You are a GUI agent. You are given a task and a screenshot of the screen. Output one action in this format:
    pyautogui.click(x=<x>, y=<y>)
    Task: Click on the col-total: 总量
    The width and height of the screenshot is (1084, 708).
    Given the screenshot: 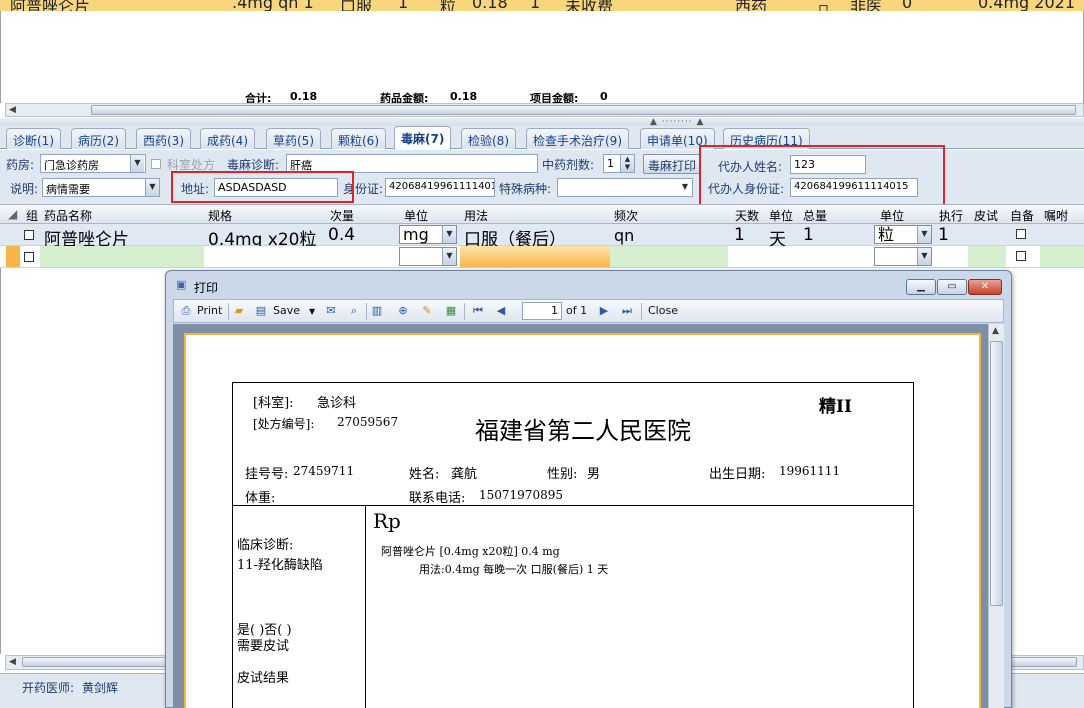 What is the action you would take?
    pyautogui.click(x=815, y=216)
    